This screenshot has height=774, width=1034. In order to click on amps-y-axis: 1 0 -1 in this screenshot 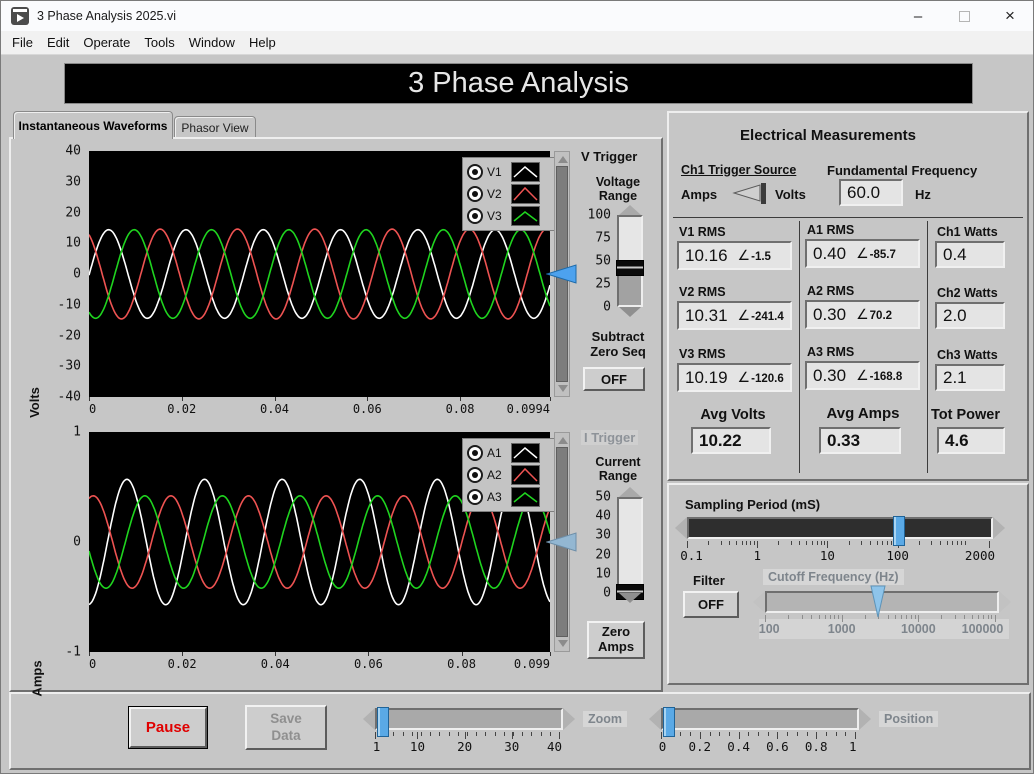, I will do `click(63, 542)`.